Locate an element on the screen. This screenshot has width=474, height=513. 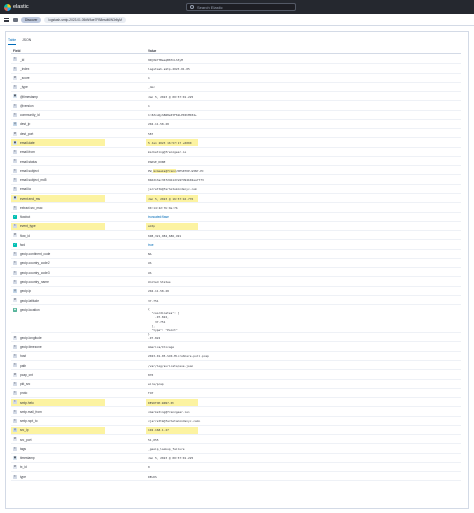
table-row: t _index logstash-smtp-2023.01.05 is located at coordinates (236, 69).